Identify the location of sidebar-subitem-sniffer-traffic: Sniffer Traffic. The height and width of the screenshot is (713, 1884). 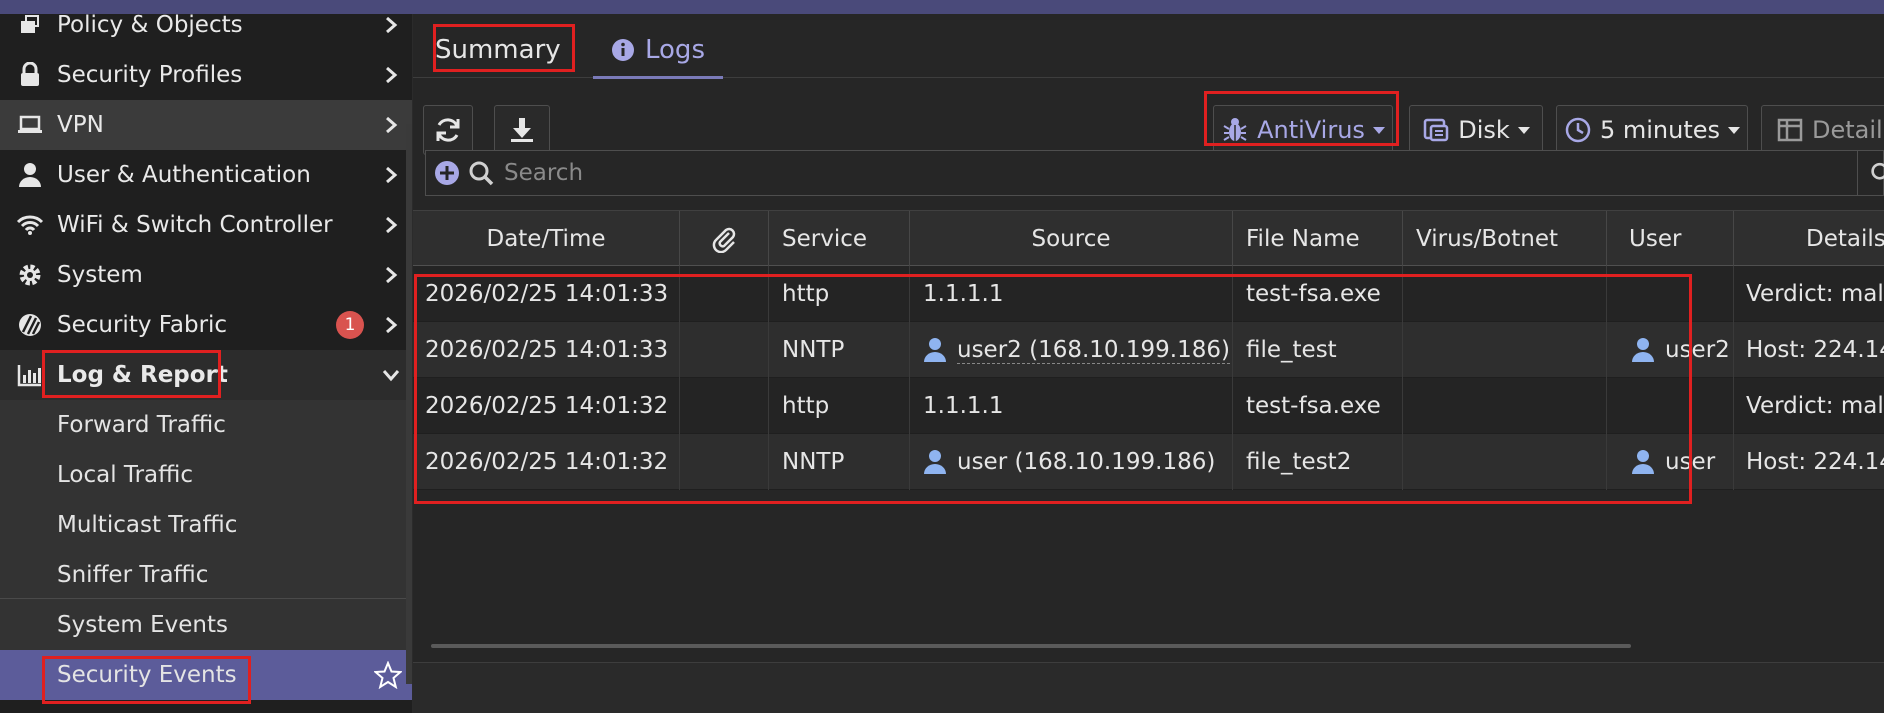
(206, 575).